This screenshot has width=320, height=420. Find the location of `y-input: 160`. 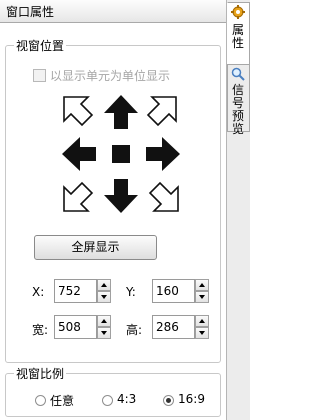

y-input: 160 is located at coordinates (173, 291).